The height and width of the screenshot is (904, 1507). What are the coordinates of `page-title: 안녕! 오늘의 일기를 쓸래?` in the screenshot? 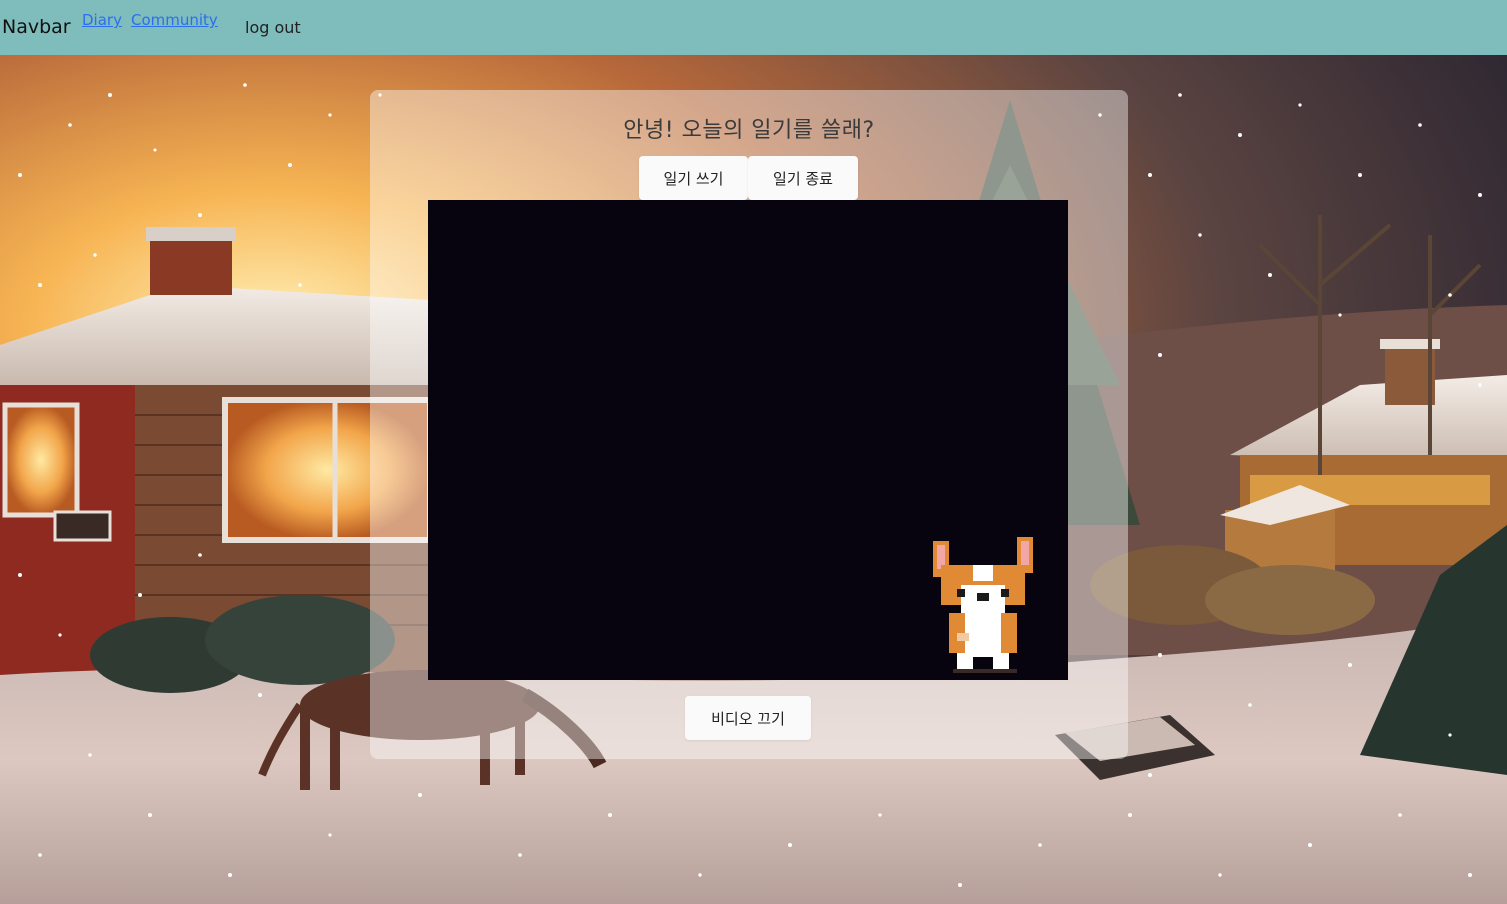 It's located at (749, 130).